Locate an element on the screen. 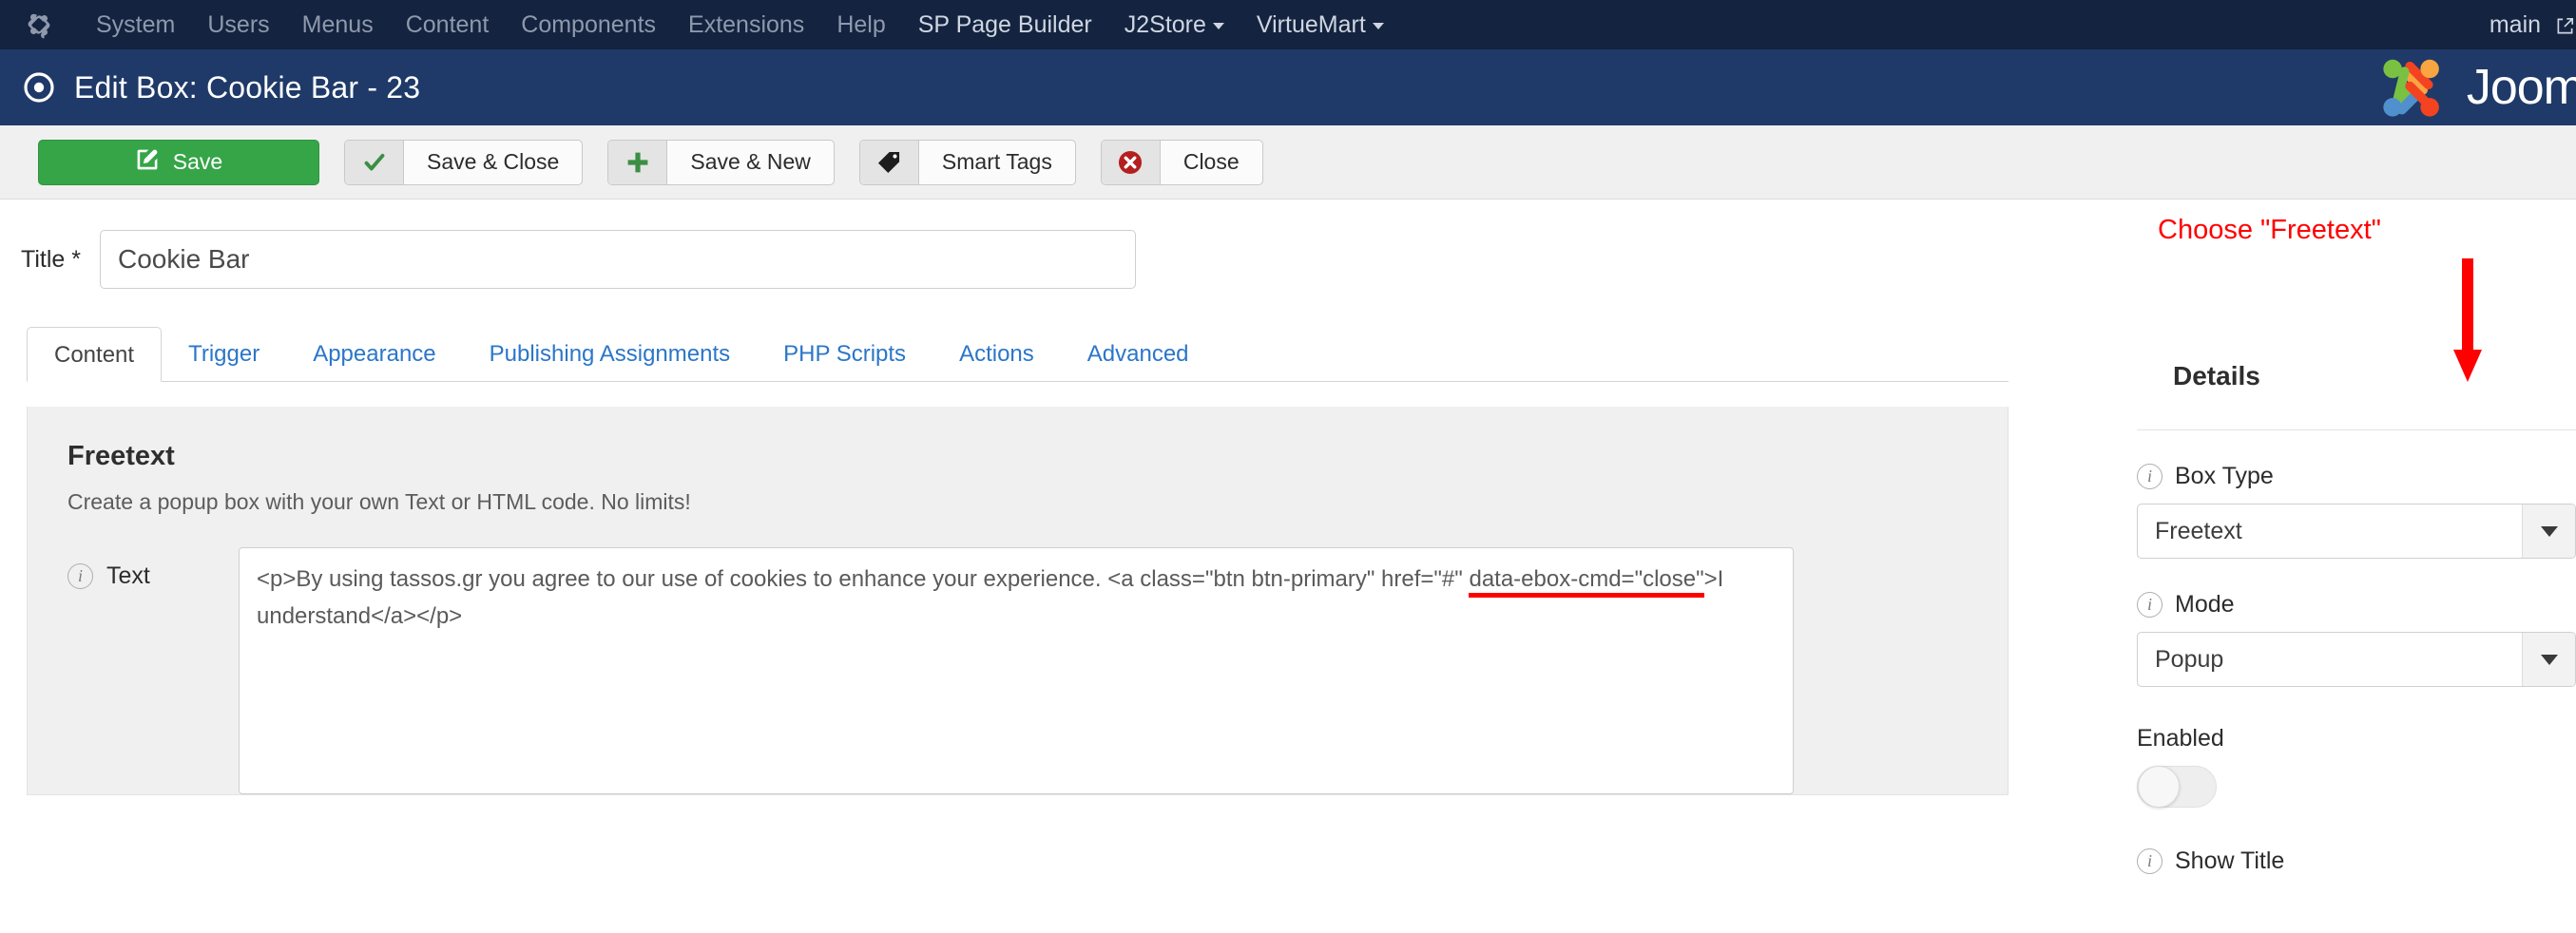 The image size is (2576, 933). close-button: Close is located at coordinates (1181, 162).